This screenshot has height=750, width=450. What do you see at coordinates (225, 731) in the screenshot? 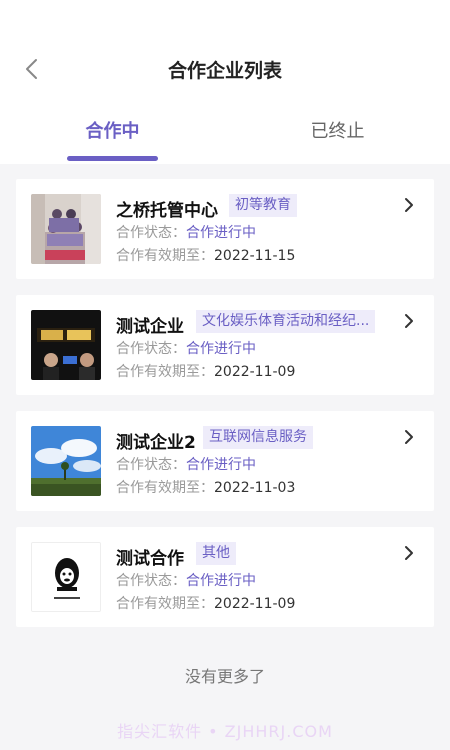
I see `watermark: 指尖汇软件 • ZJHHRJ.COM` at bounding box center [225, 731].